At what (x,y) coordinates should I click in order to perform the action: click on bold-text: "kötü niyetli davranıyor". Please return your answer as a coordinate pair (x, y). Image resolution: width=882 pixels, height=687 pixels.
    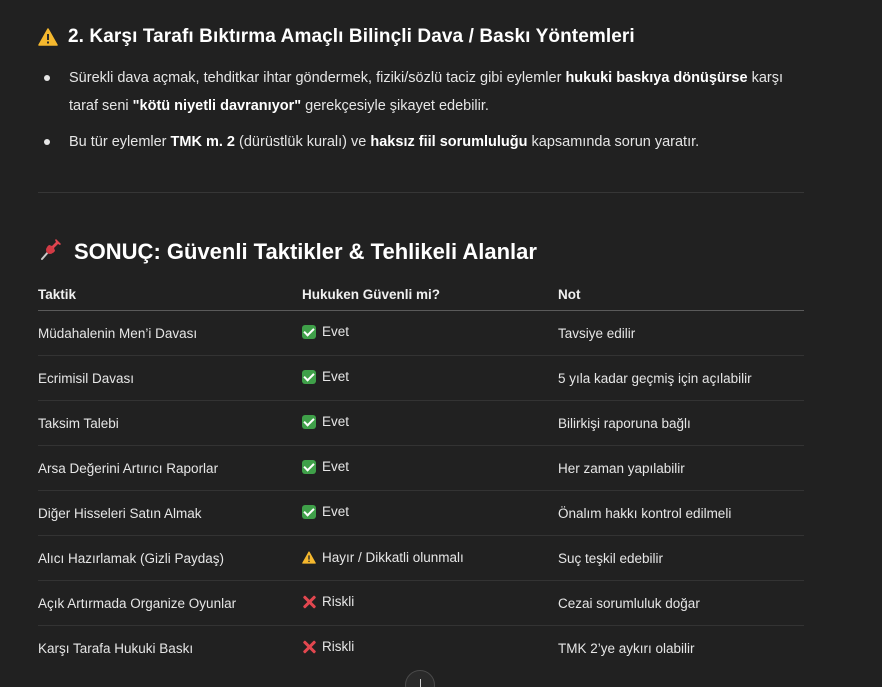
    Looking at the image, I should click on (217, 106).